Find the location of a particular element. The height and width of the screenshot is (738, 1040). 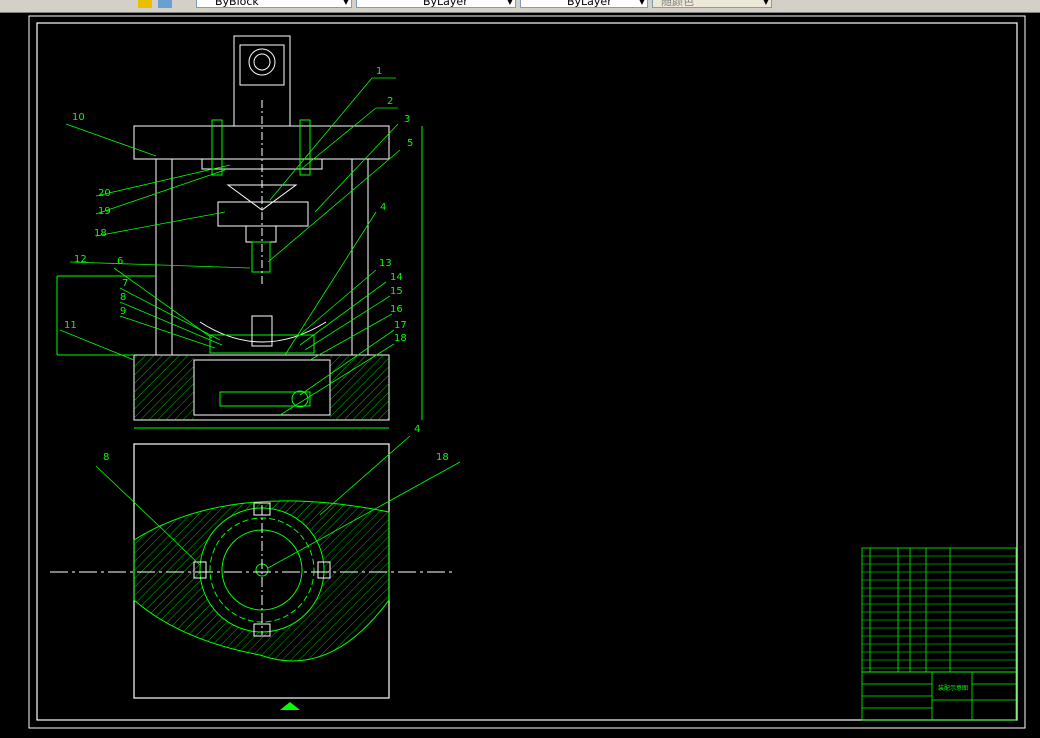

color-swatch-icon is located at coordinates (145, 4).